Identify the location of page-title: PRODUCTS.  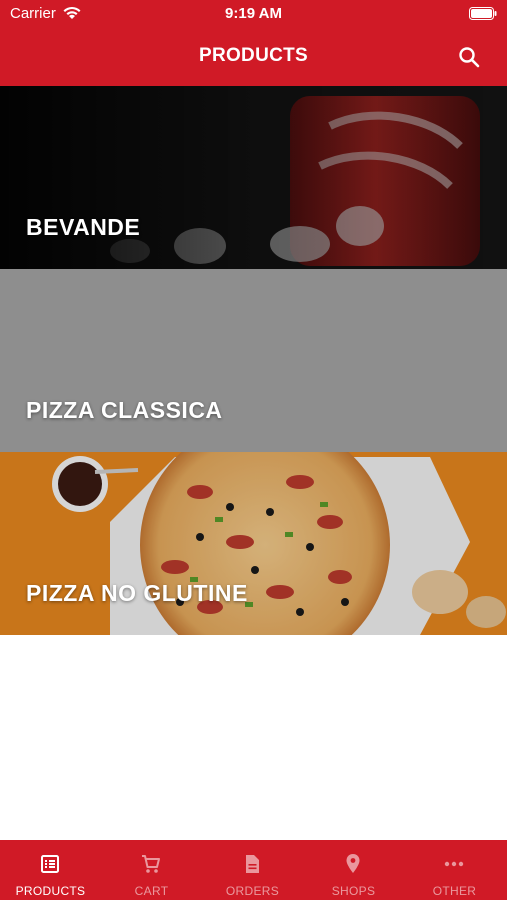
(253, 55).